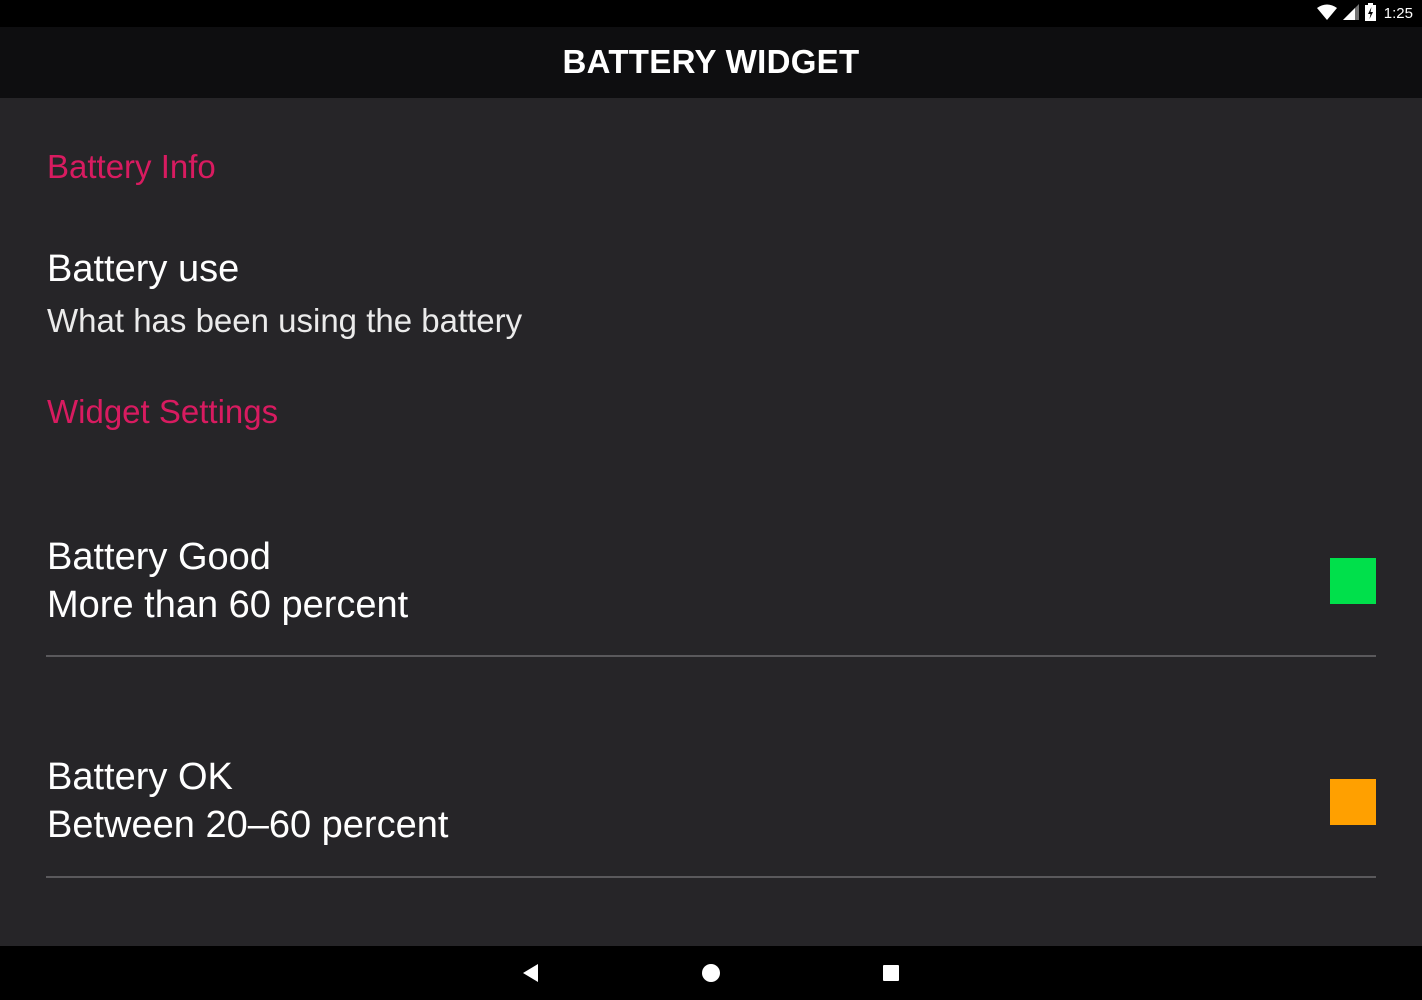 This screenshot has height=1000, width=1422. What do you see at coordinates (1326, 14) in the screenshot?
I see `wifi-icon` at bounding box center [1326, 14].